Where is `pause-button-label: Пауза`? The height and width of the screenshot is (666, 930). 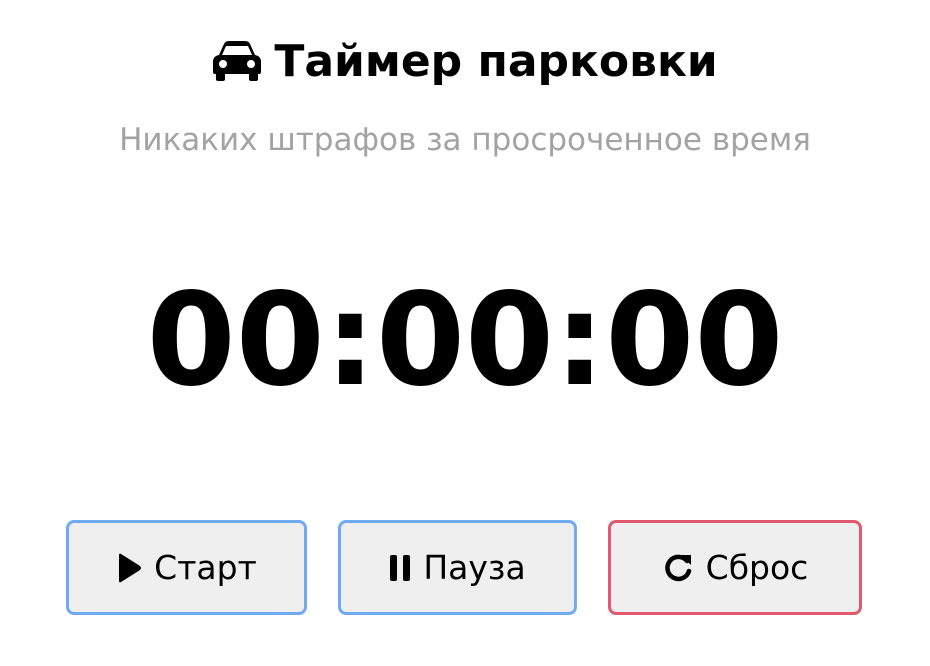 pause-button-label: Пауза is located at coordinates (474, 567).